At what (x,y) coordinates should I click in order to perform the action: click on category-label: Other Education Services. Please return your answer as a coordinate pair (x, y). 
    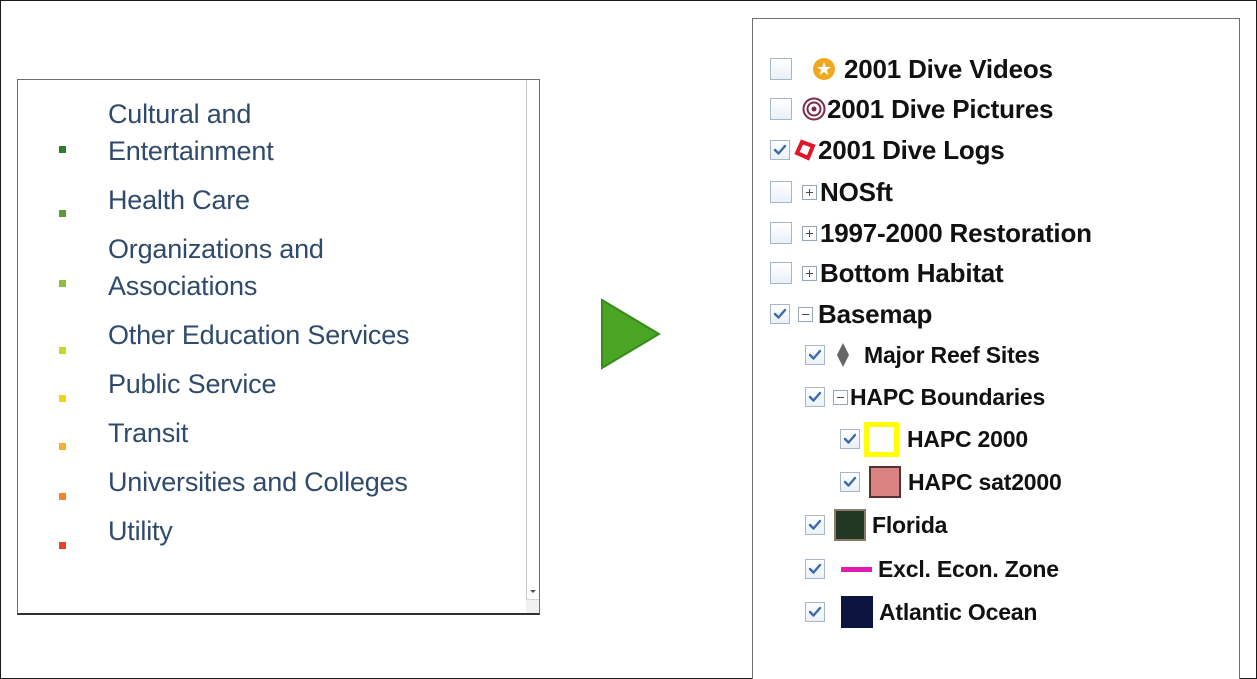
    Looking at the image, I should click on (259, 335).